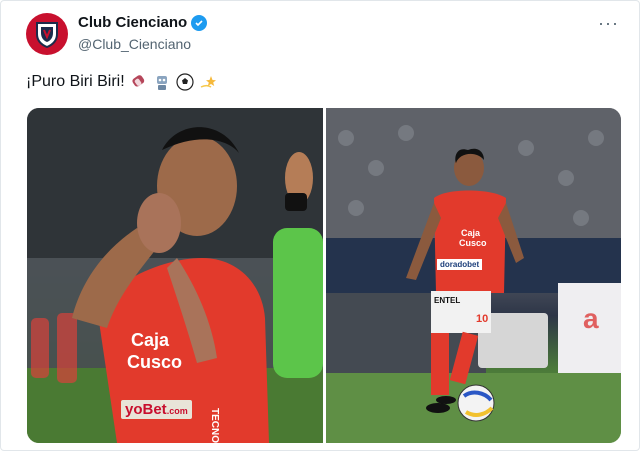  Describe the element at coordinates (608, 23) in the screenshot. I see `more-options-icon: ···` at that location.